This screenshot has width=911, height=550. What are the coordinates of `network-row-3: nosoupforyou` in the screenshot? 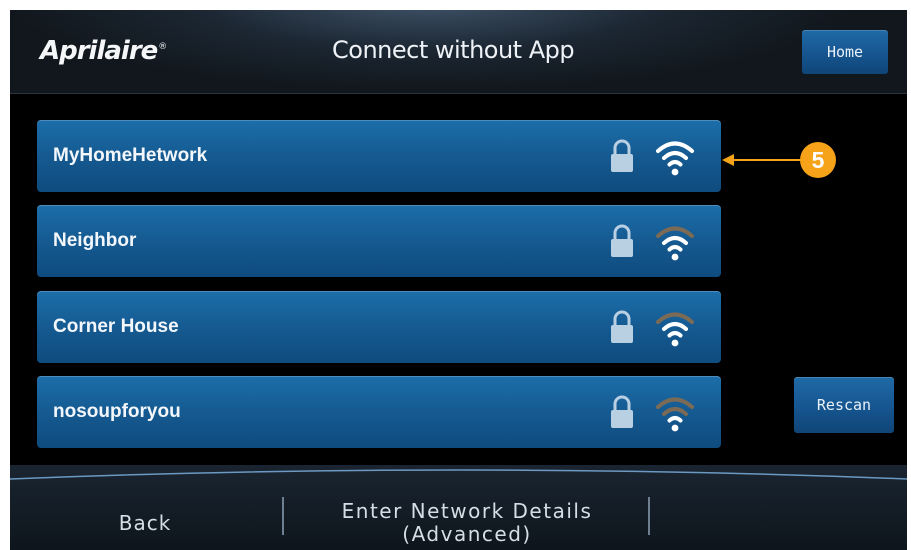 It's located at (379, 412).